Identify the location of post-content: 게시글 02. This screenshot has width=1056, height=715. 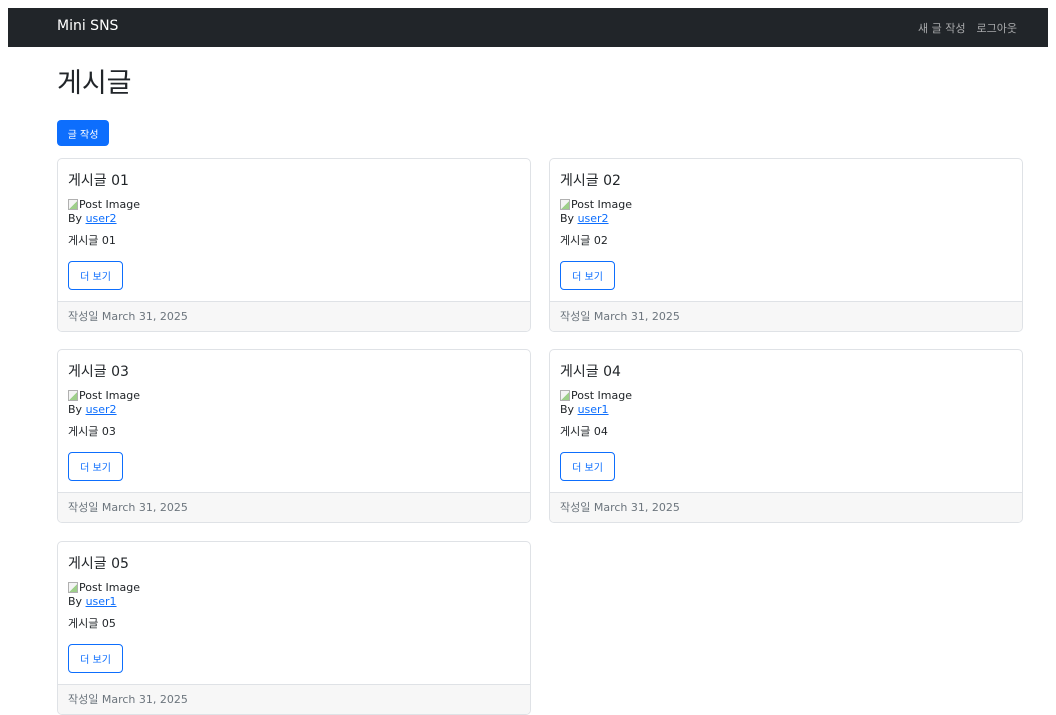
(584, 240).